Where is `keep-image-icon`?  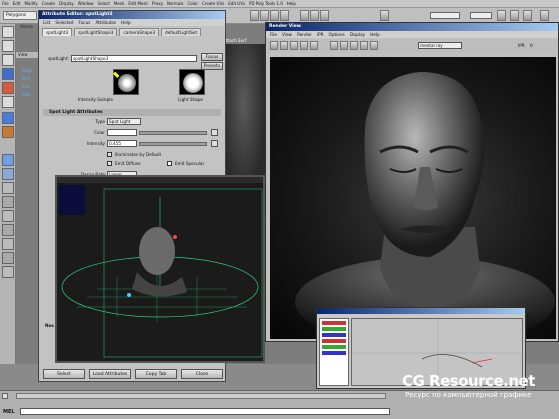
keep-image-icon is located at coordinates (364, 45).